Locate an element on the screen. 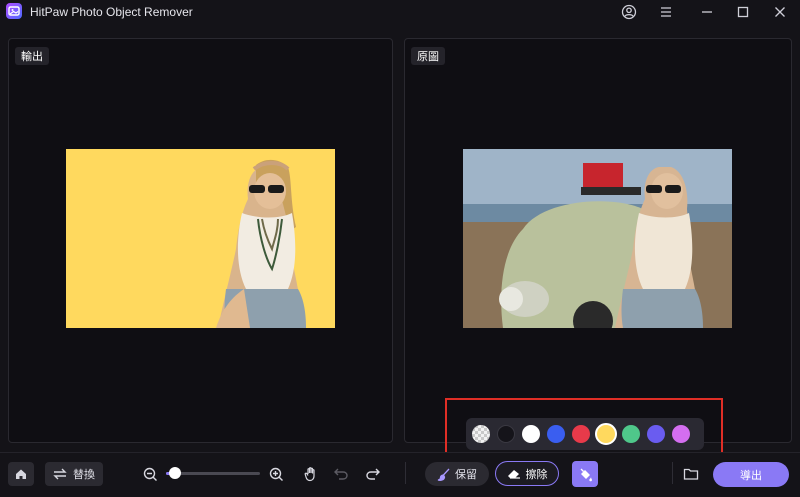 This screenshot has width=800, height=497. paint-bucket-icon is located at coordinates (586, 474).